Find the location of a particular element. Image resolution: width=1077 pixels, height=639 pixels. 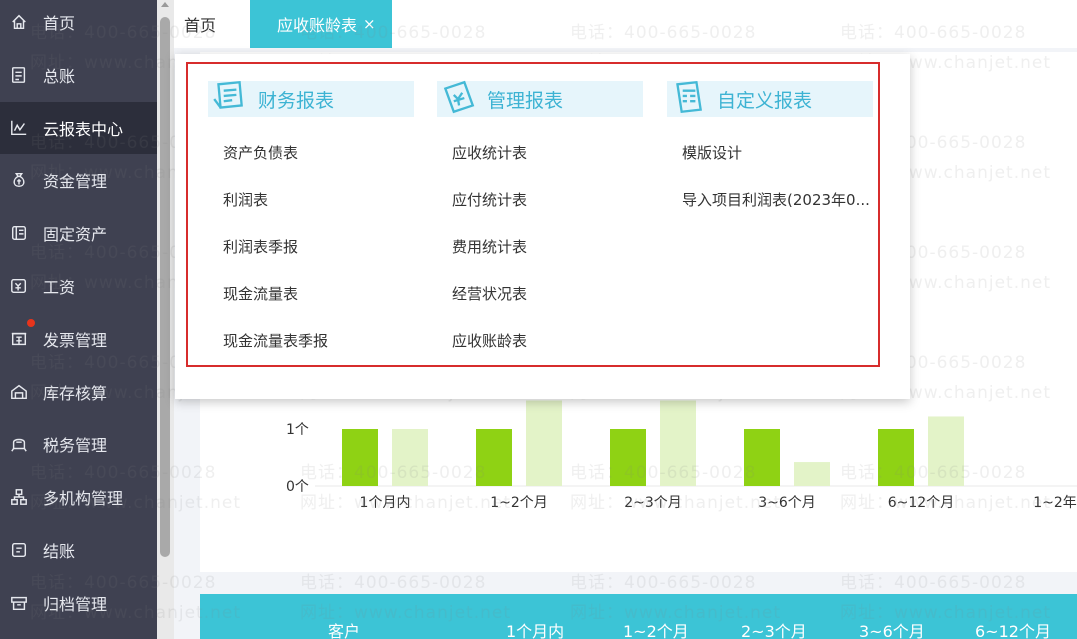

menu-item: 现金流量表季报 is located at coordinates (275, 340).